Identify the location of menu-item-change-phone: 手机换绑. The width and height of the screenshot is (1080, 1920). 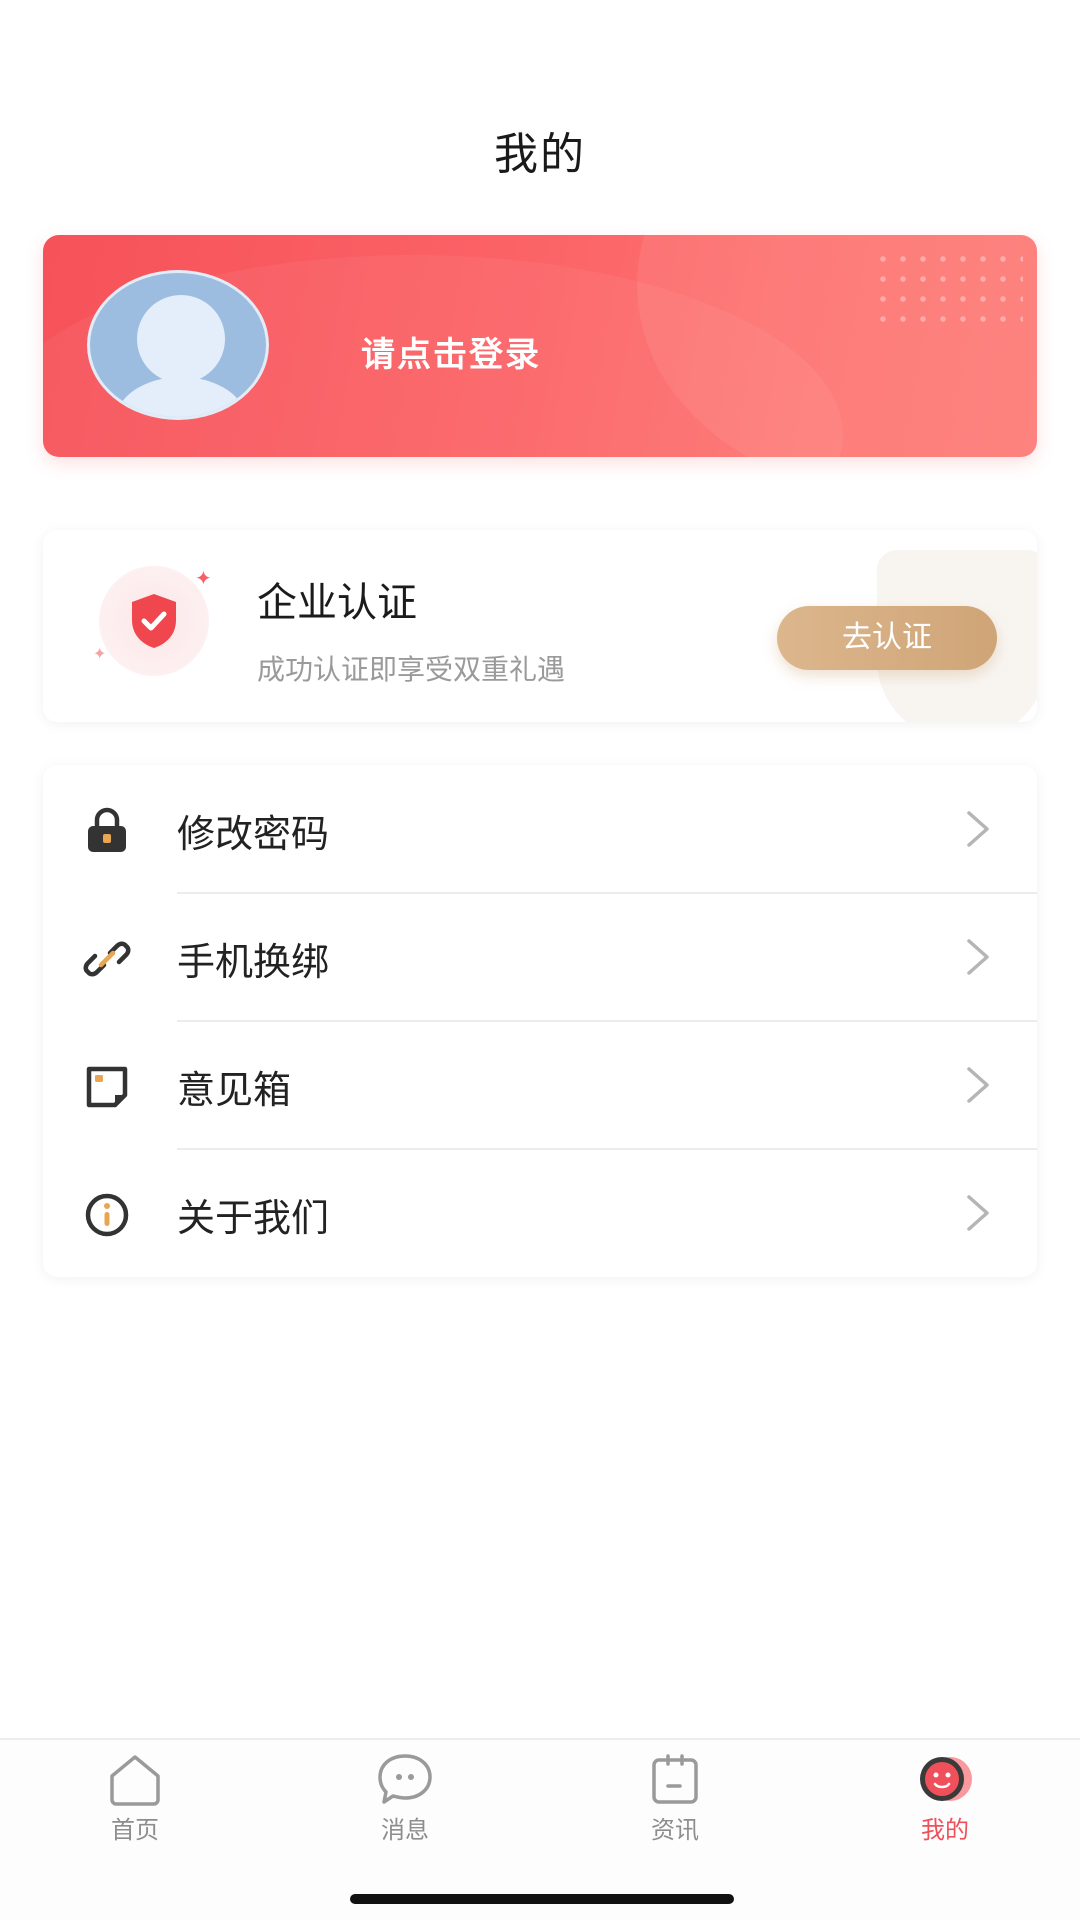
(540, 957).